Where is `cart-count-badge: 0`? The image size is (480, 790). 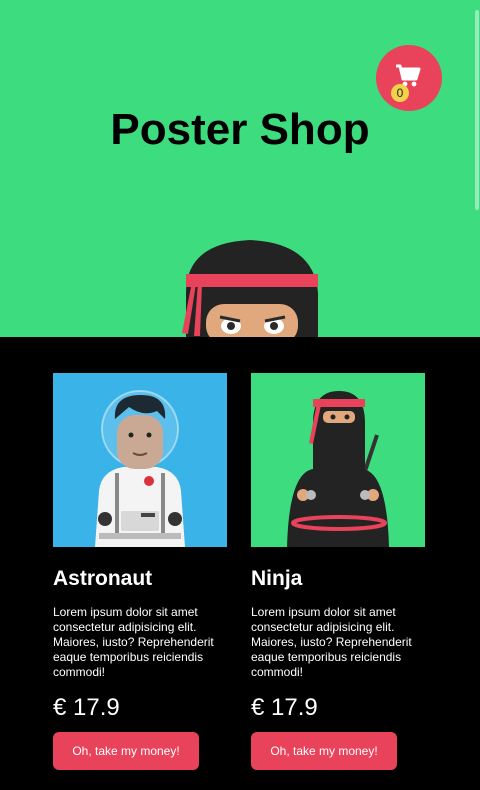 cart-count-badge: 0 is located at coordinates (400, 93).